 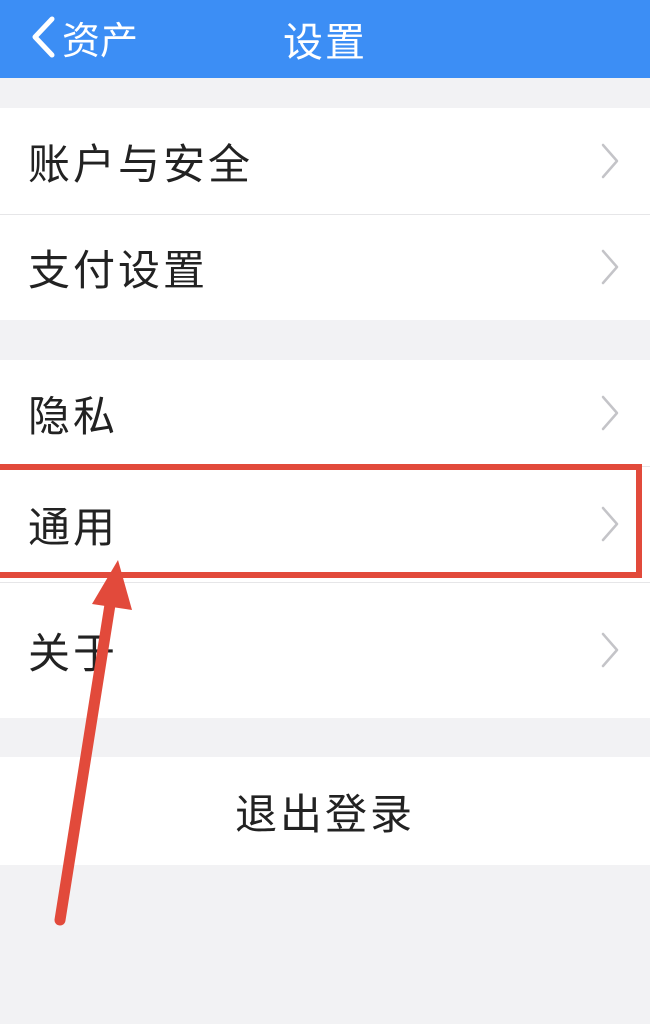 I want to click on settings-item-label: 支付设置, so click(x=118, y=270).